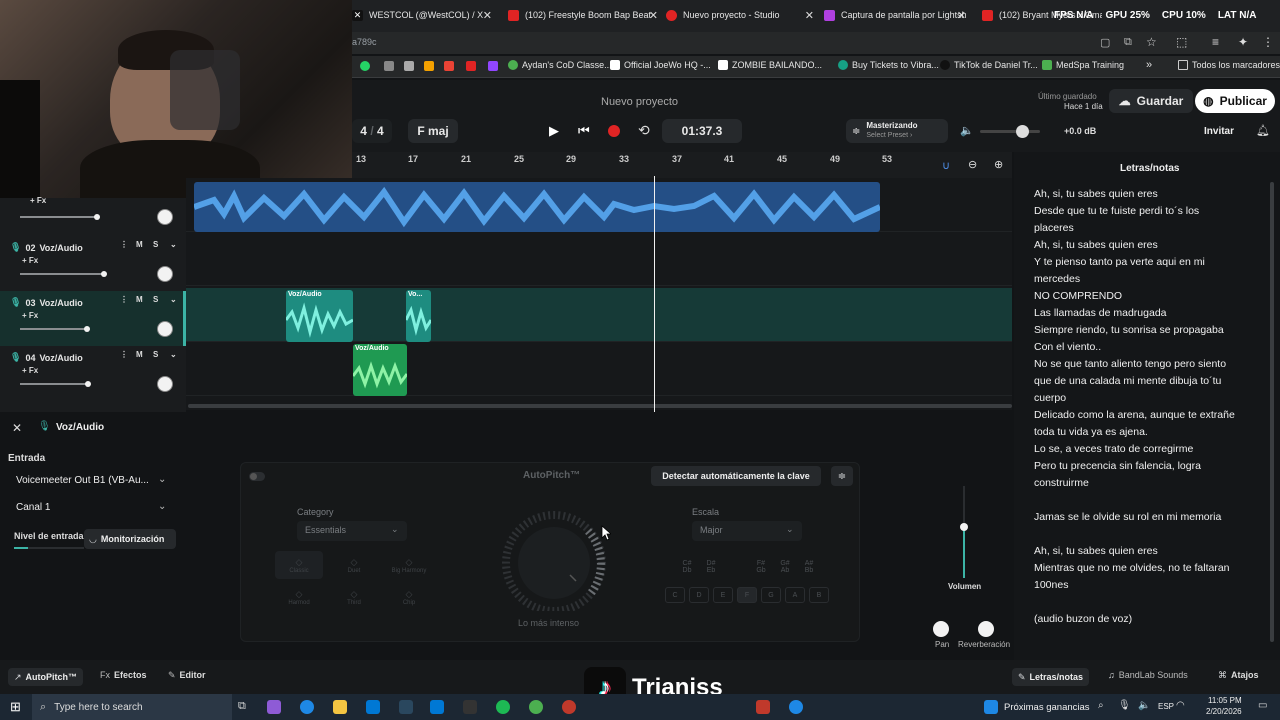 The height and width of the screenshot is (720, 1280). I want to click on bookmark-all: Todos los marcadores, so click(1229, 65).